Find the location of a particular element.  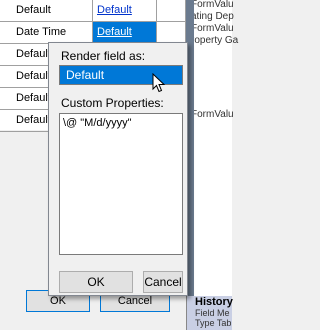

history-line: Field Me is located at coordinates (212, 313).